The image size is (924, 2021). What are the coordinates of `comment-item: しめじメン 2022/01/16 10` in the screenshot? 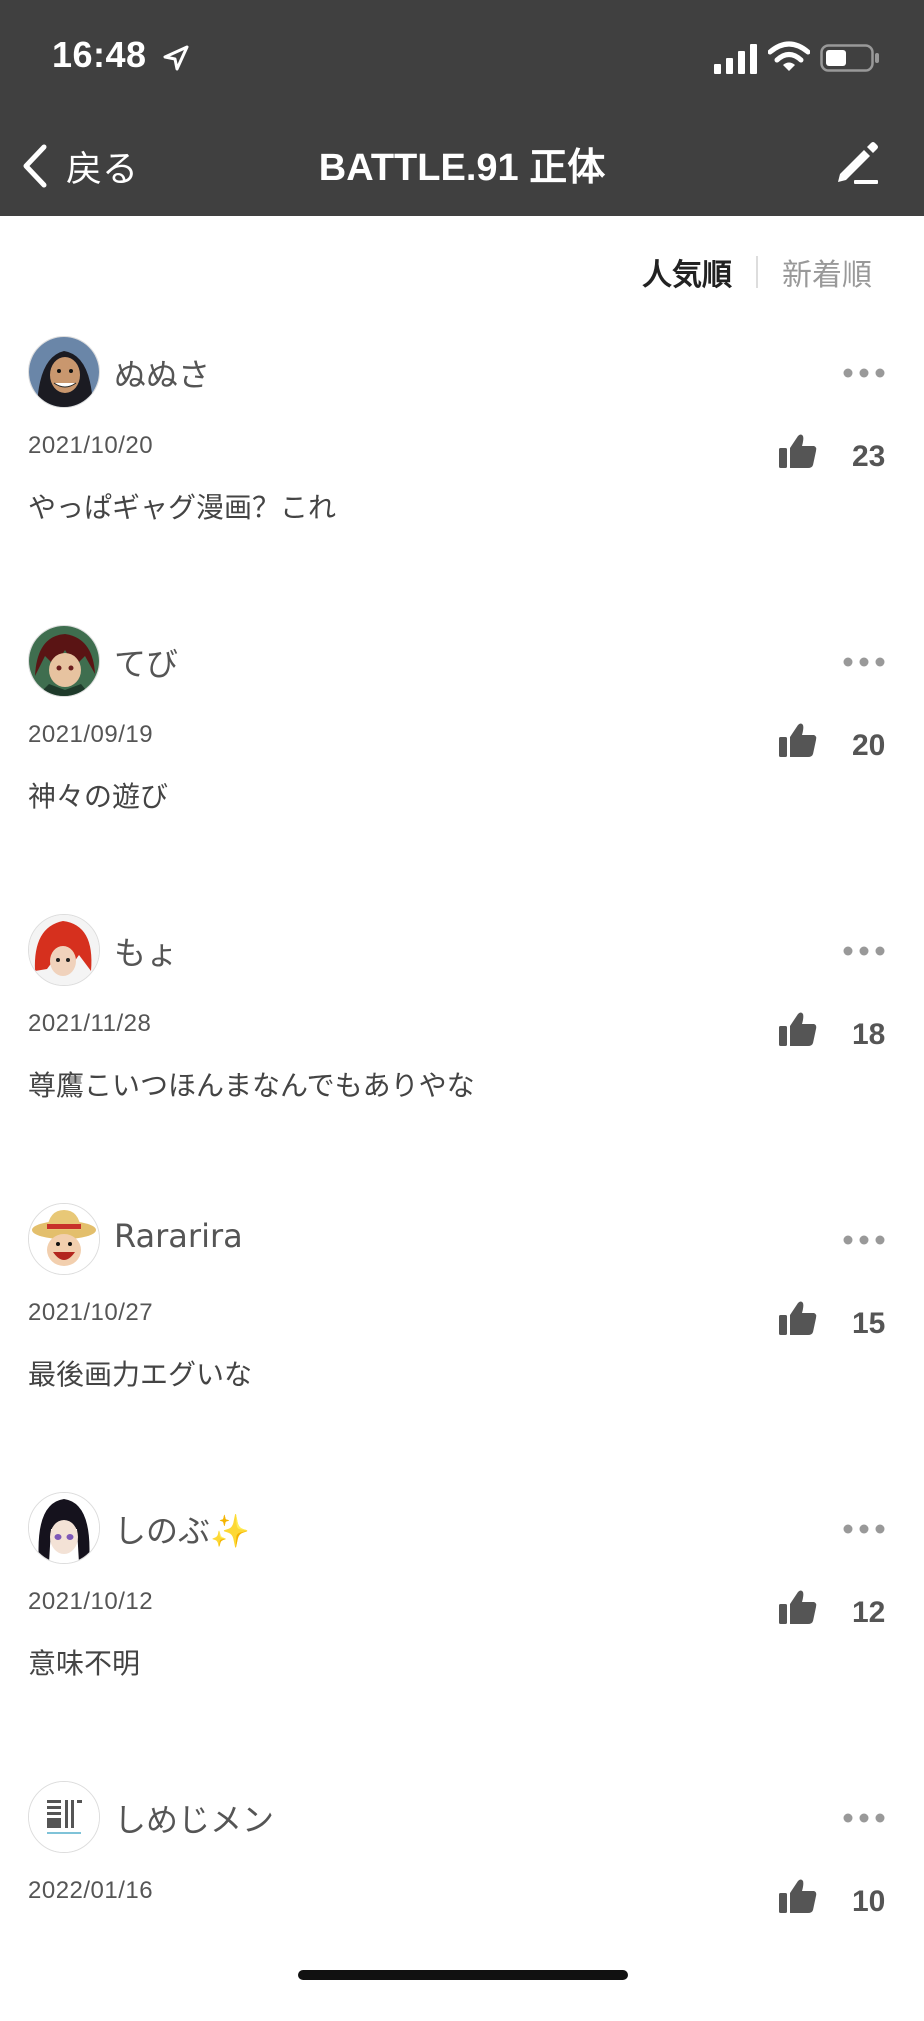 It's located at (462, 1901).